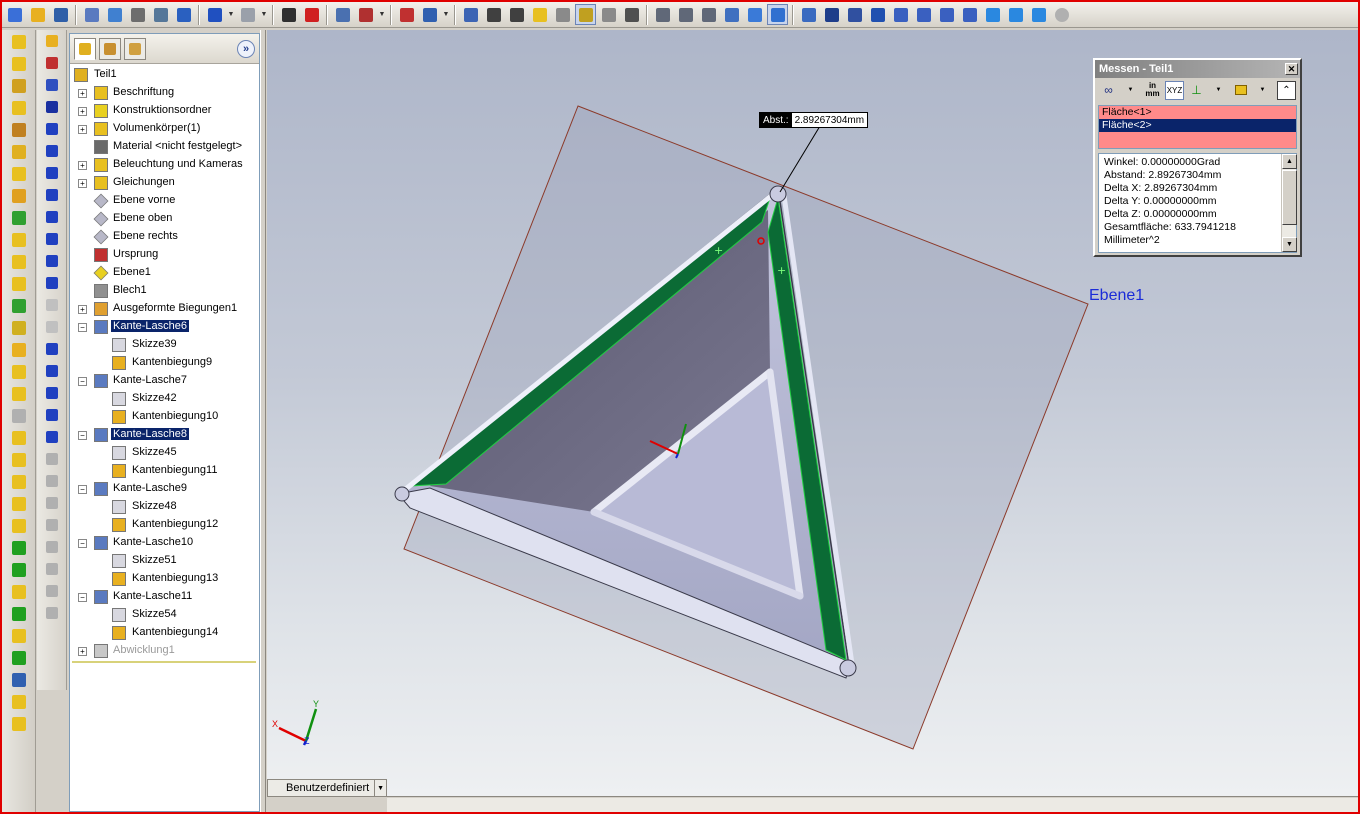 The width and height of the screenshot is (1360, 814). What do you see at coordinates (662, 14) in the screenshot?
I see `wireframe-button` at bounding box center [662, 14].